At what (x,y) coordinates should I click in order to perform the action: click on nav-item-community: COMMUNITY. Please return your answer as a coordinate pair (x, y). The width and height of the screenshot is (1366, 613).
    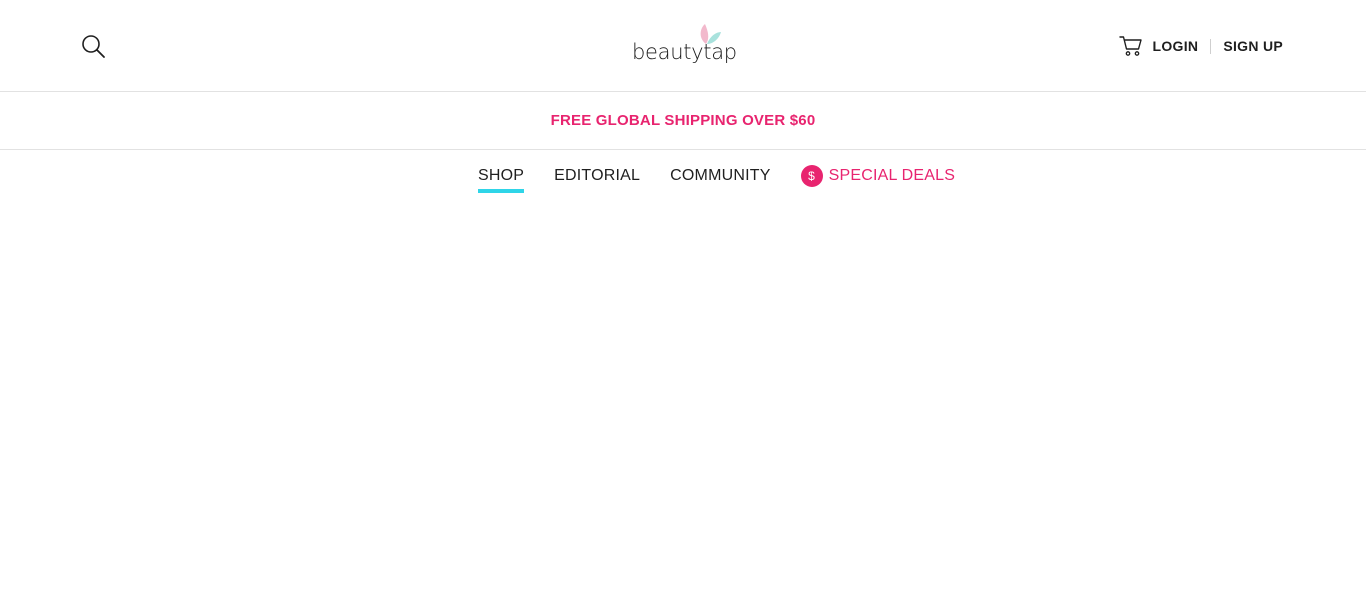
    Looking at the image, I should click on (720, 176).